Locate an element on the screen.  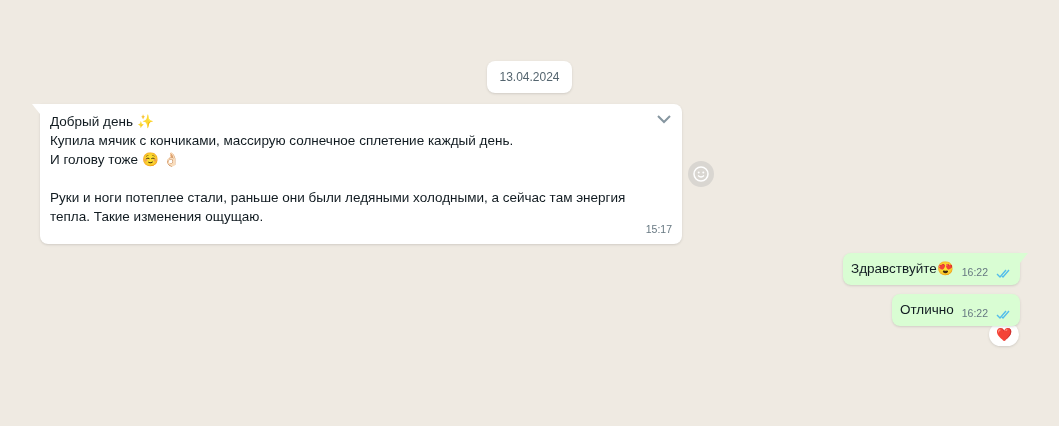
message-text: Здравствуйте😍 is located at coordinates (902, 268).